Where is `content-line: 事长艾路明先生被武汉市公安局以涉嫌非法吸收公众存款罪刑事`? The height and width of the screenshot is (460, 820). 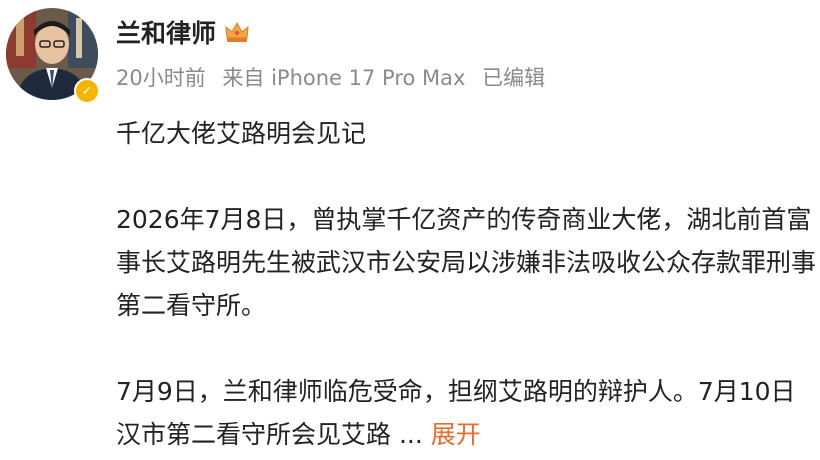 content-line: 事长艾路明先生被武汉市公安局以涉嫌非法吸收公众存款罪刑事 is located at coordinates (466, 262).